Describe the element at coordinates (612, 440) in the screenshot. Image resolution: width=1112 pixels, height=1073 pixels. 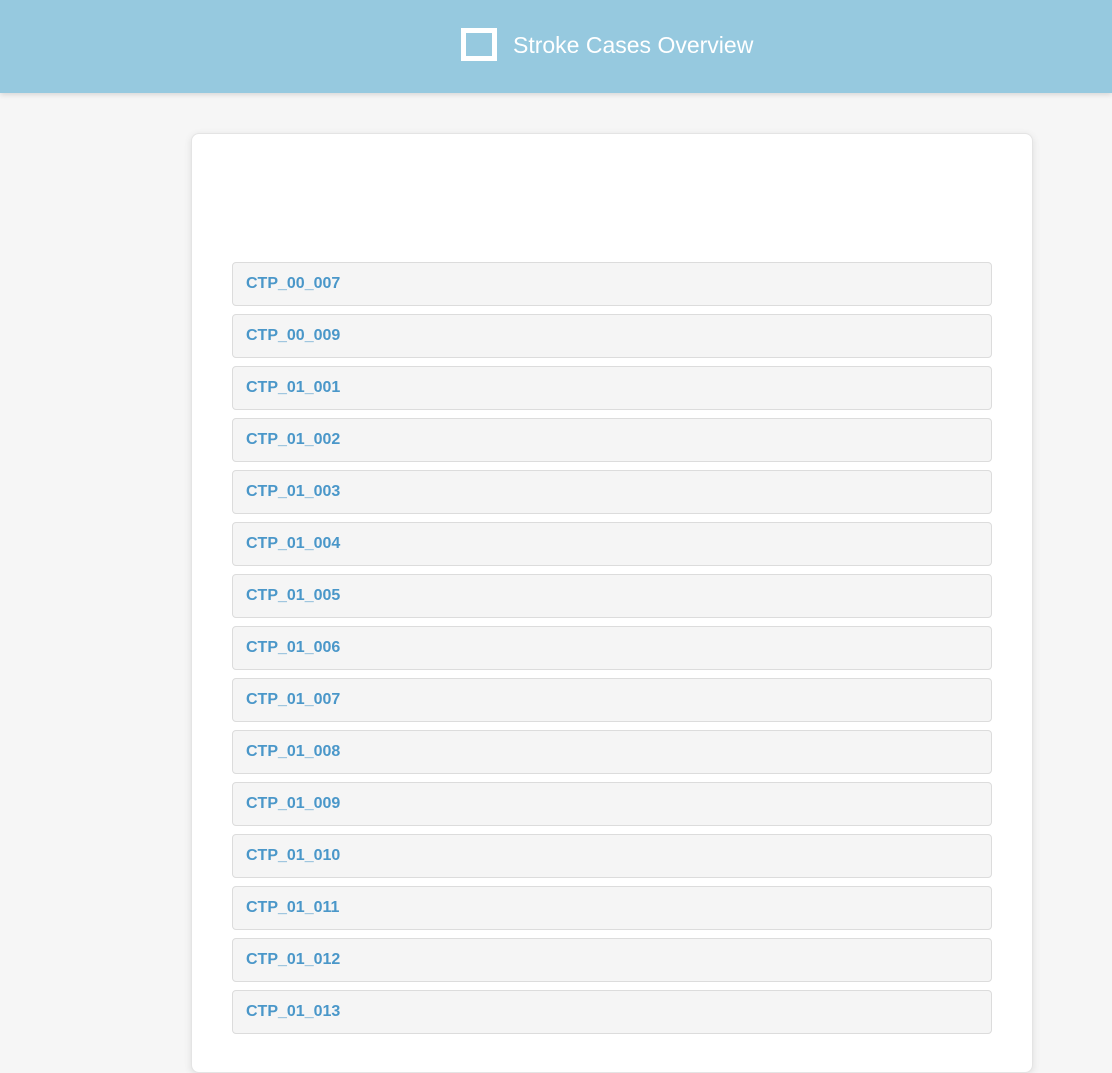
I see `case-list-item: CTP_01_002` at that location.